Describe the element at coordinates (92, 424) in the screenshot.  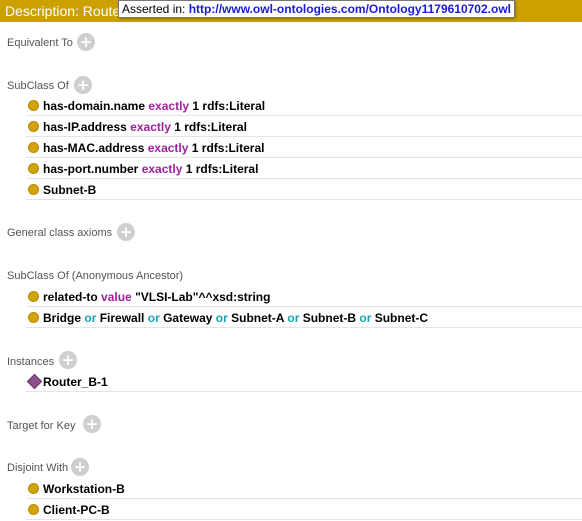
I see `add-key-icon: +` at that location.